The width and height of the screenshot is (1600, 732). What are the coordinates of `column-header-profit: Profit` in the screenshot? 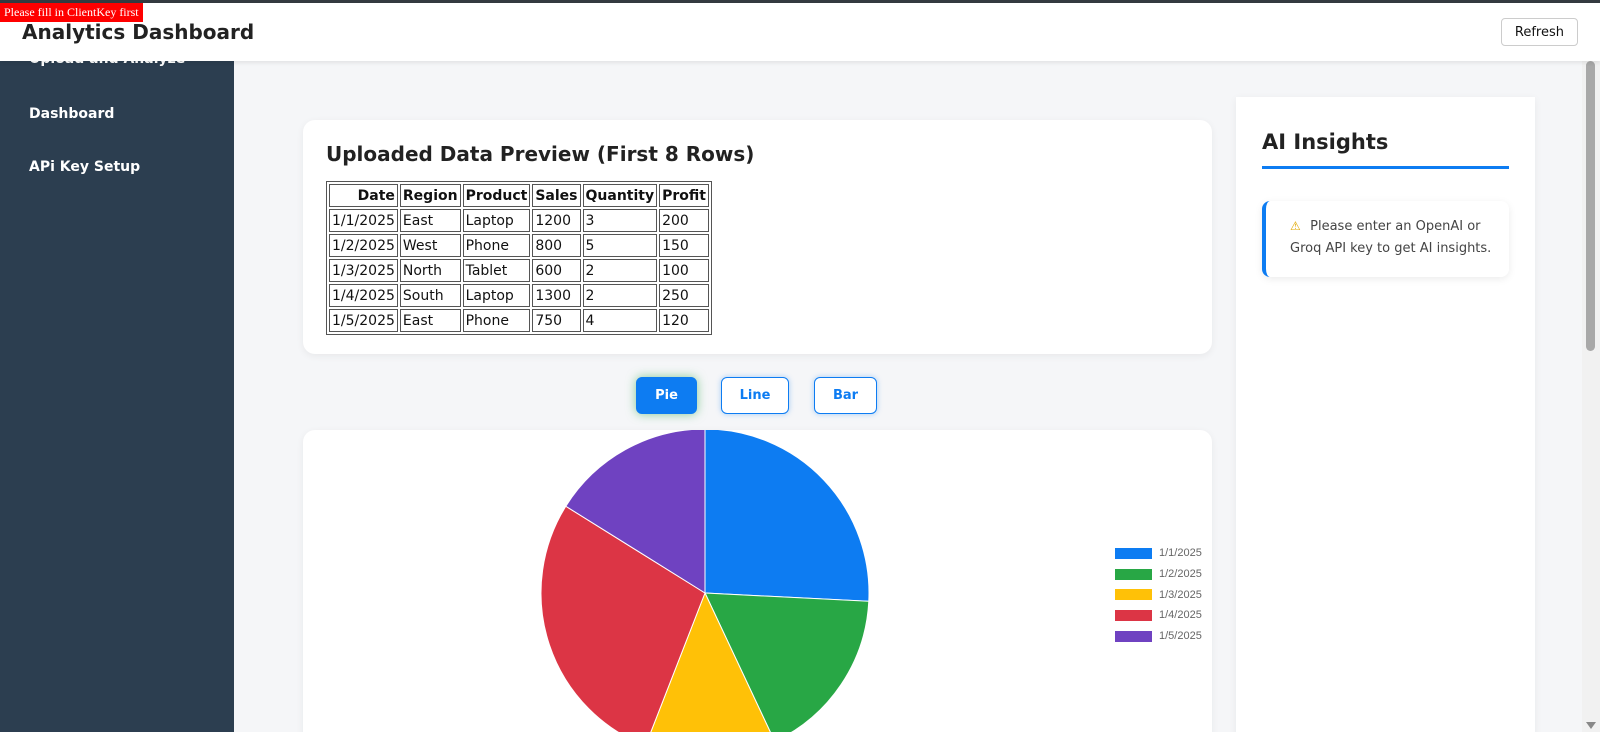 It's located at (684, 195).